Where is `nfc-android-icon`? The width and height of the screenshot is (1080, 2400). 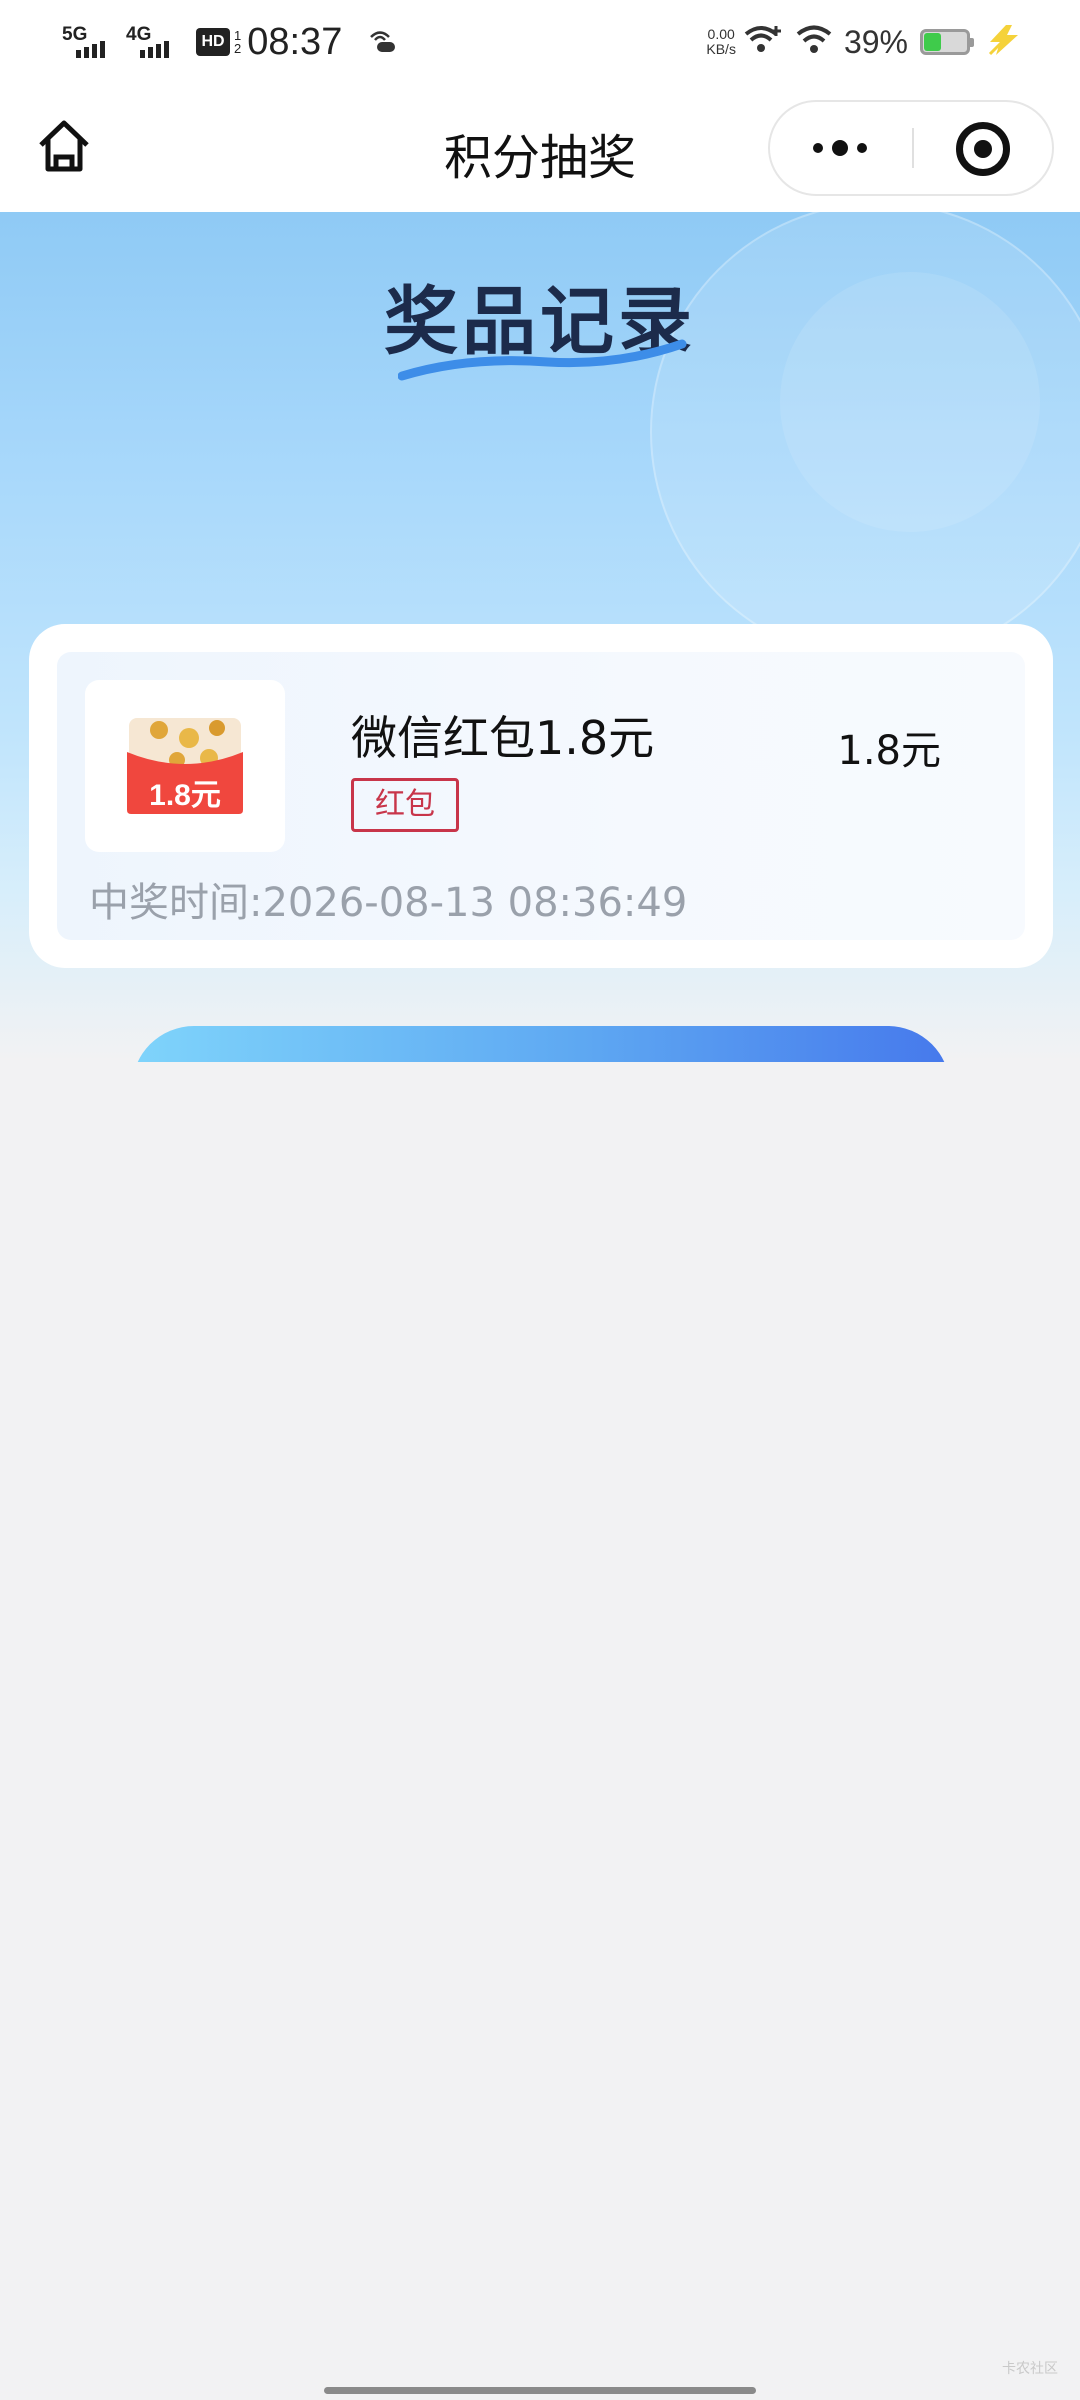 nfc-android-icon is located at coordinates (383, 42).